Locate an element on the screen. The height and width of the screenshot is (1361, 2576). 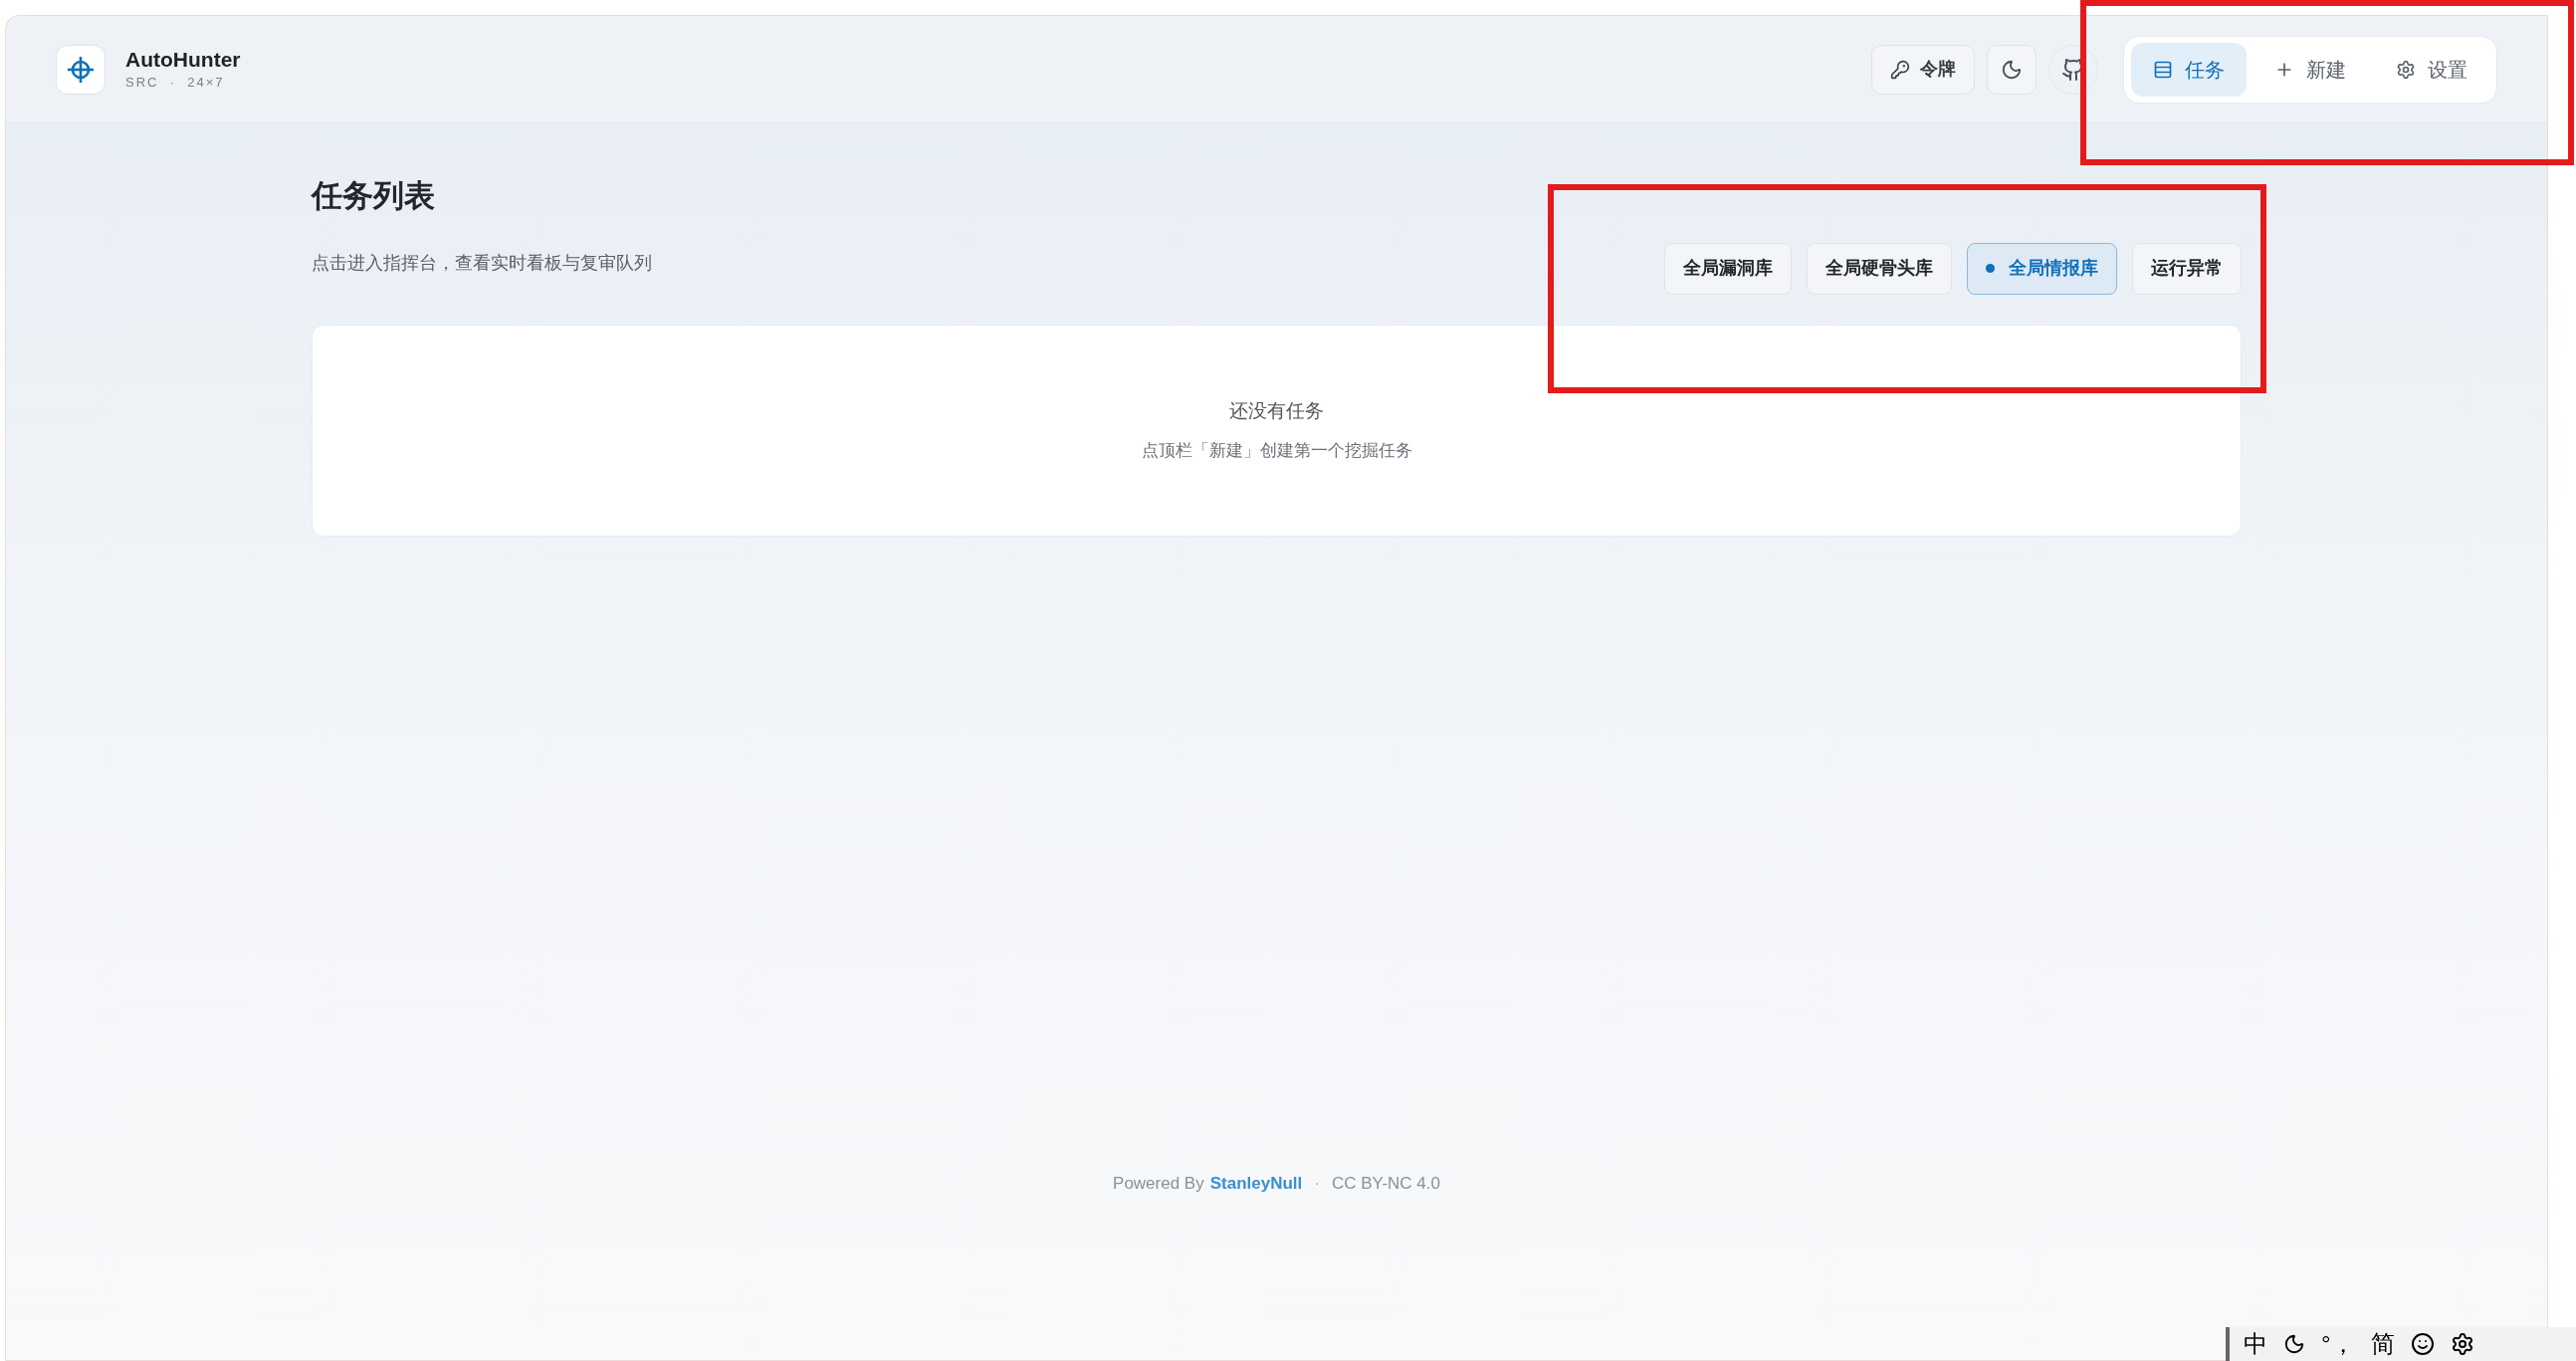
empty-state-hint: 点顶栏「新建」创建第一个挖掘任务 is located at coordinates (1276, 451).